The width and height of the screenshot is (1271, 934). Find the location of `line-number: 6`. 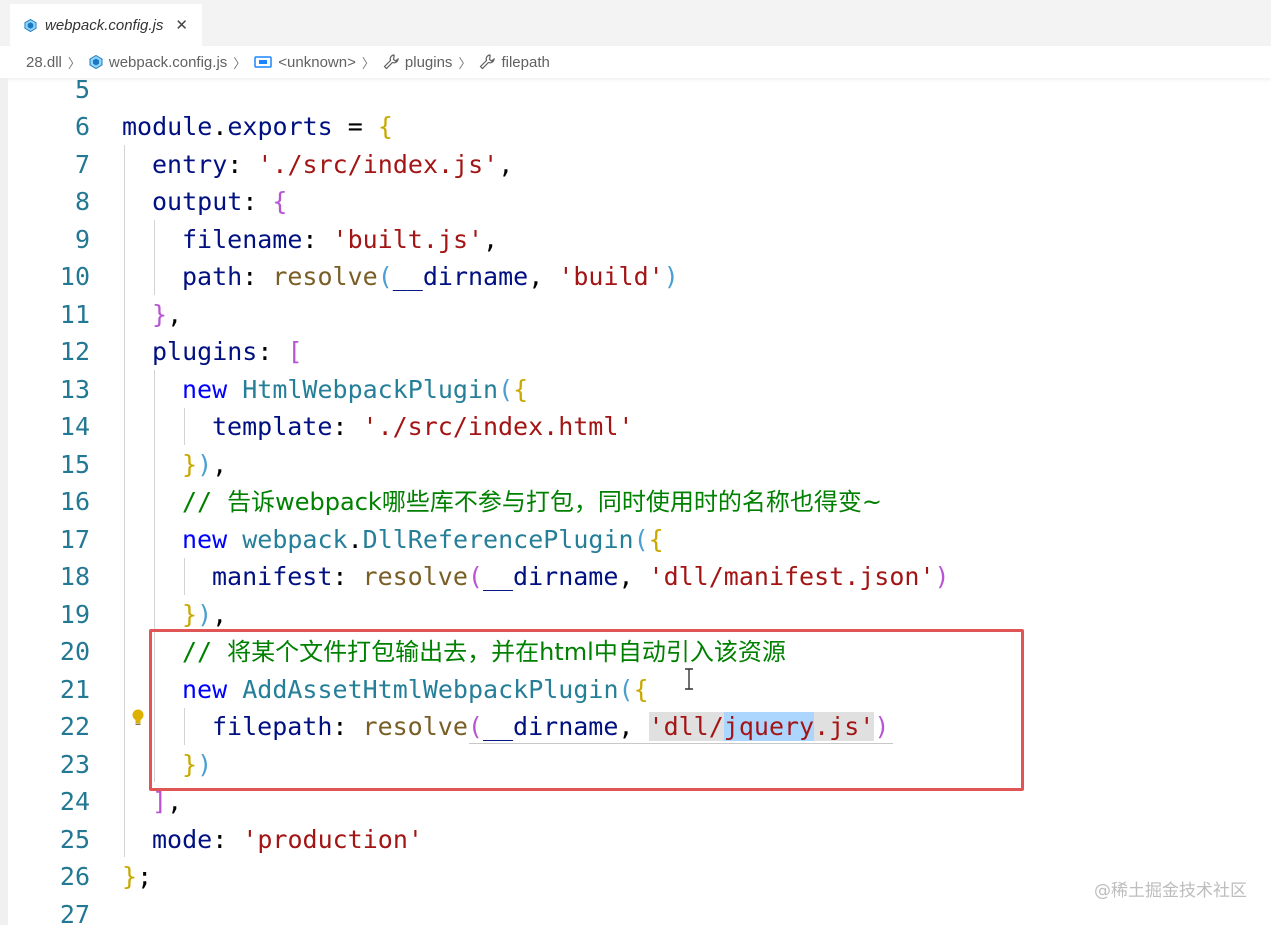

line-number: 6 is located at coordinates (82, 126).